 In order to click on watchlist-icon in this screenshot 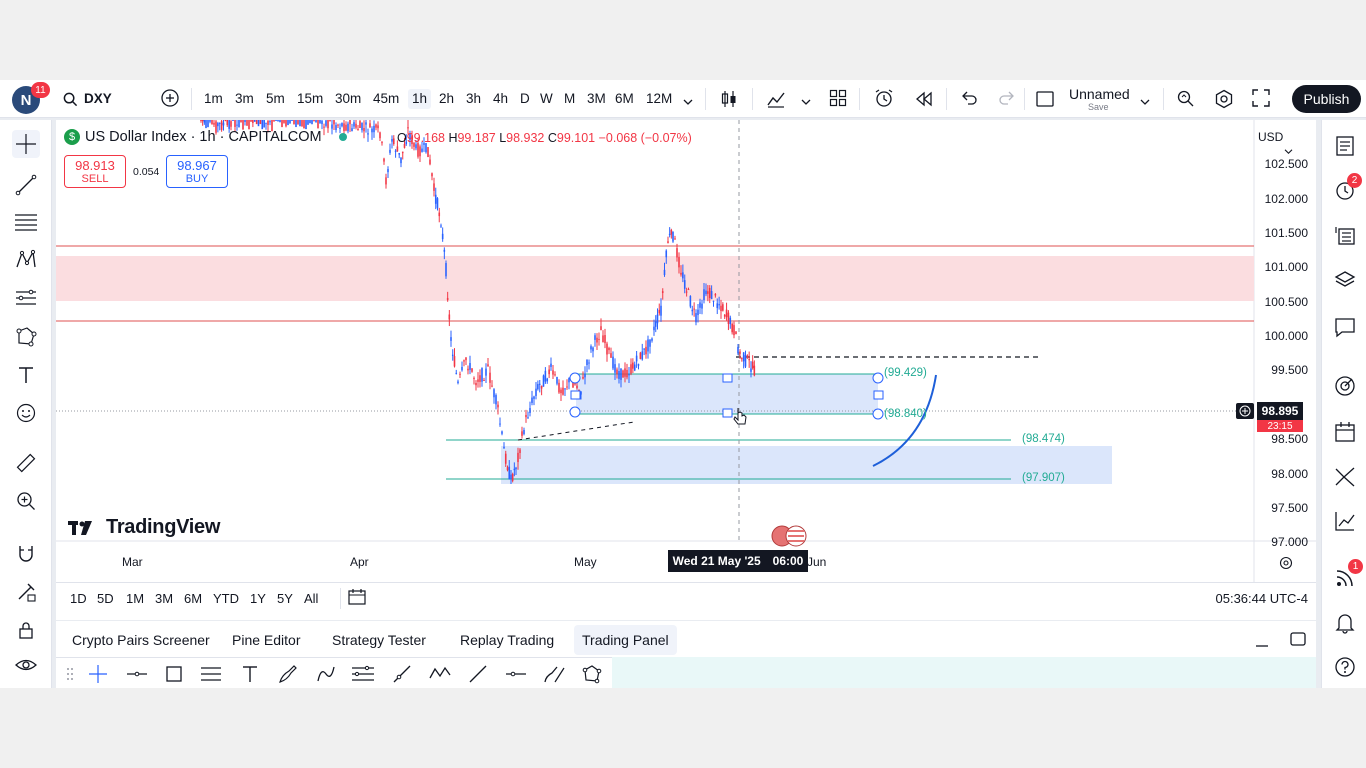, I will do `click(1345, 146)`.